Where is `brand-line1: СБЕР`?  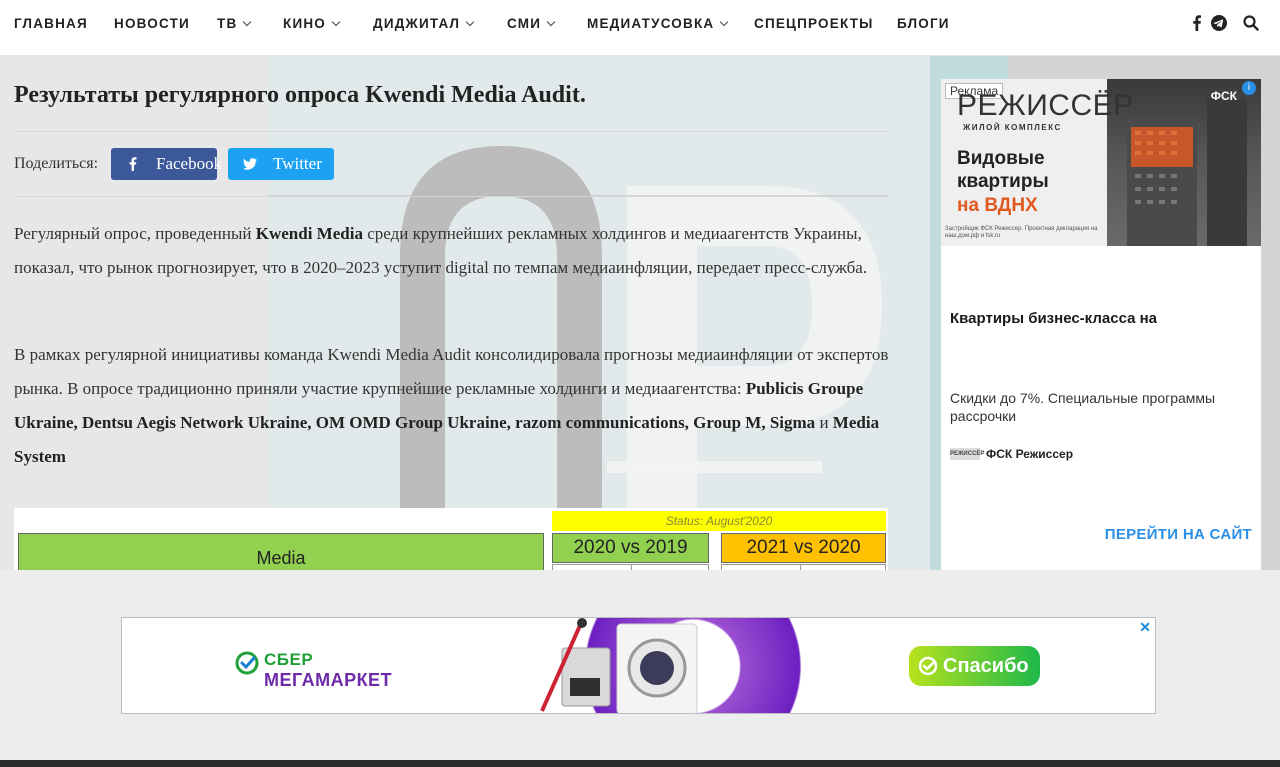
brand-line1: СБЕР is located at coordinates (289, 659).